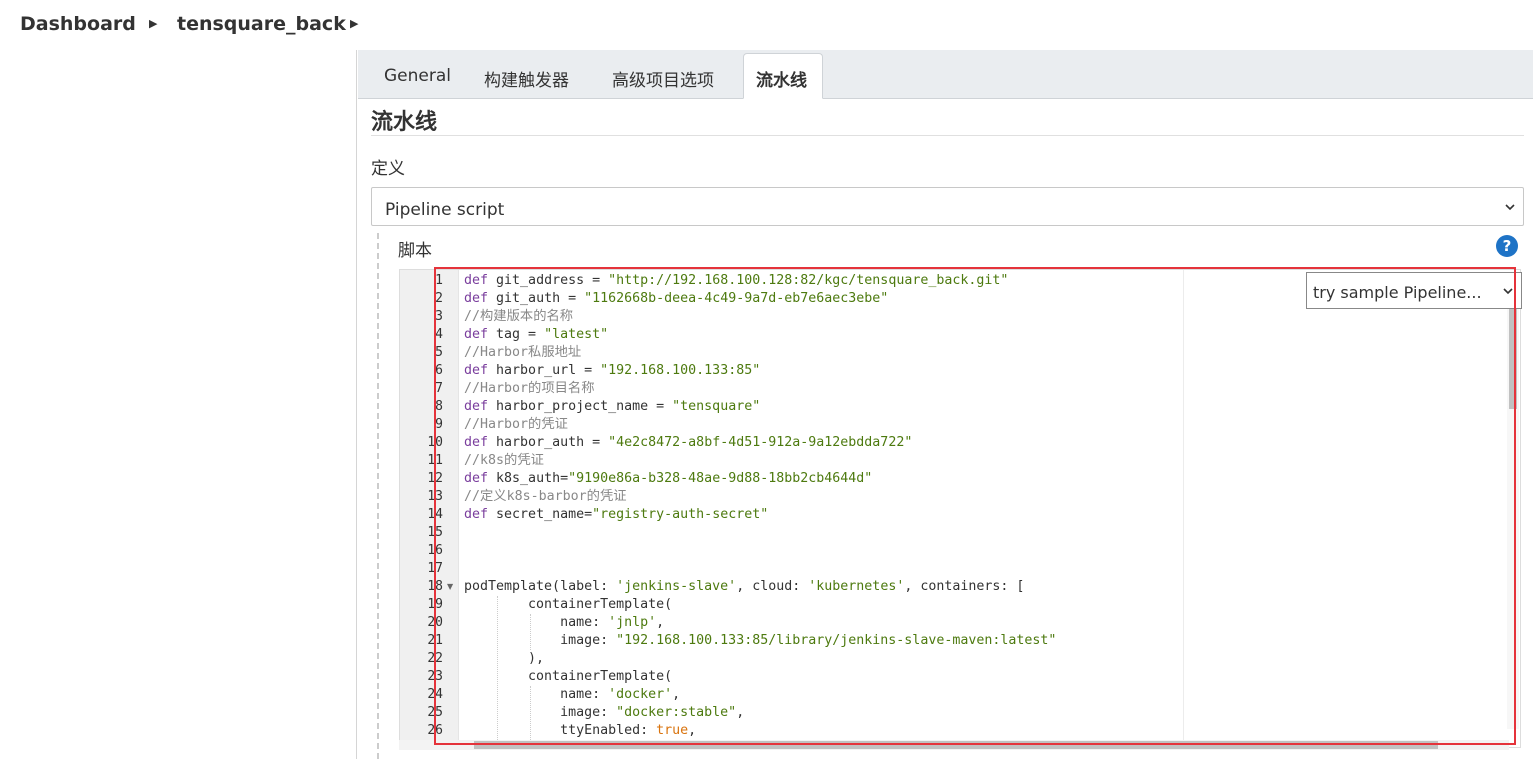  What do you see at coordinates (415, 251) in the screenshot?
I see `script-label: 脚本` at bounding box center [415, 251].